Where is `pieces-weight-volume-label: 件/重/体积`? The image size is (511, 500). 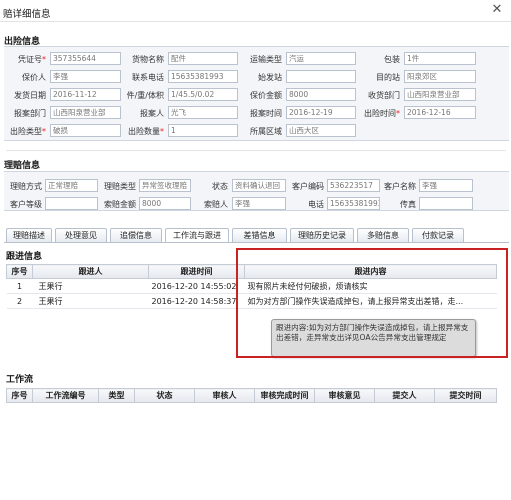 pieces-weight-volume-label: 件/重/体积 is located at coordinates (145, 95).